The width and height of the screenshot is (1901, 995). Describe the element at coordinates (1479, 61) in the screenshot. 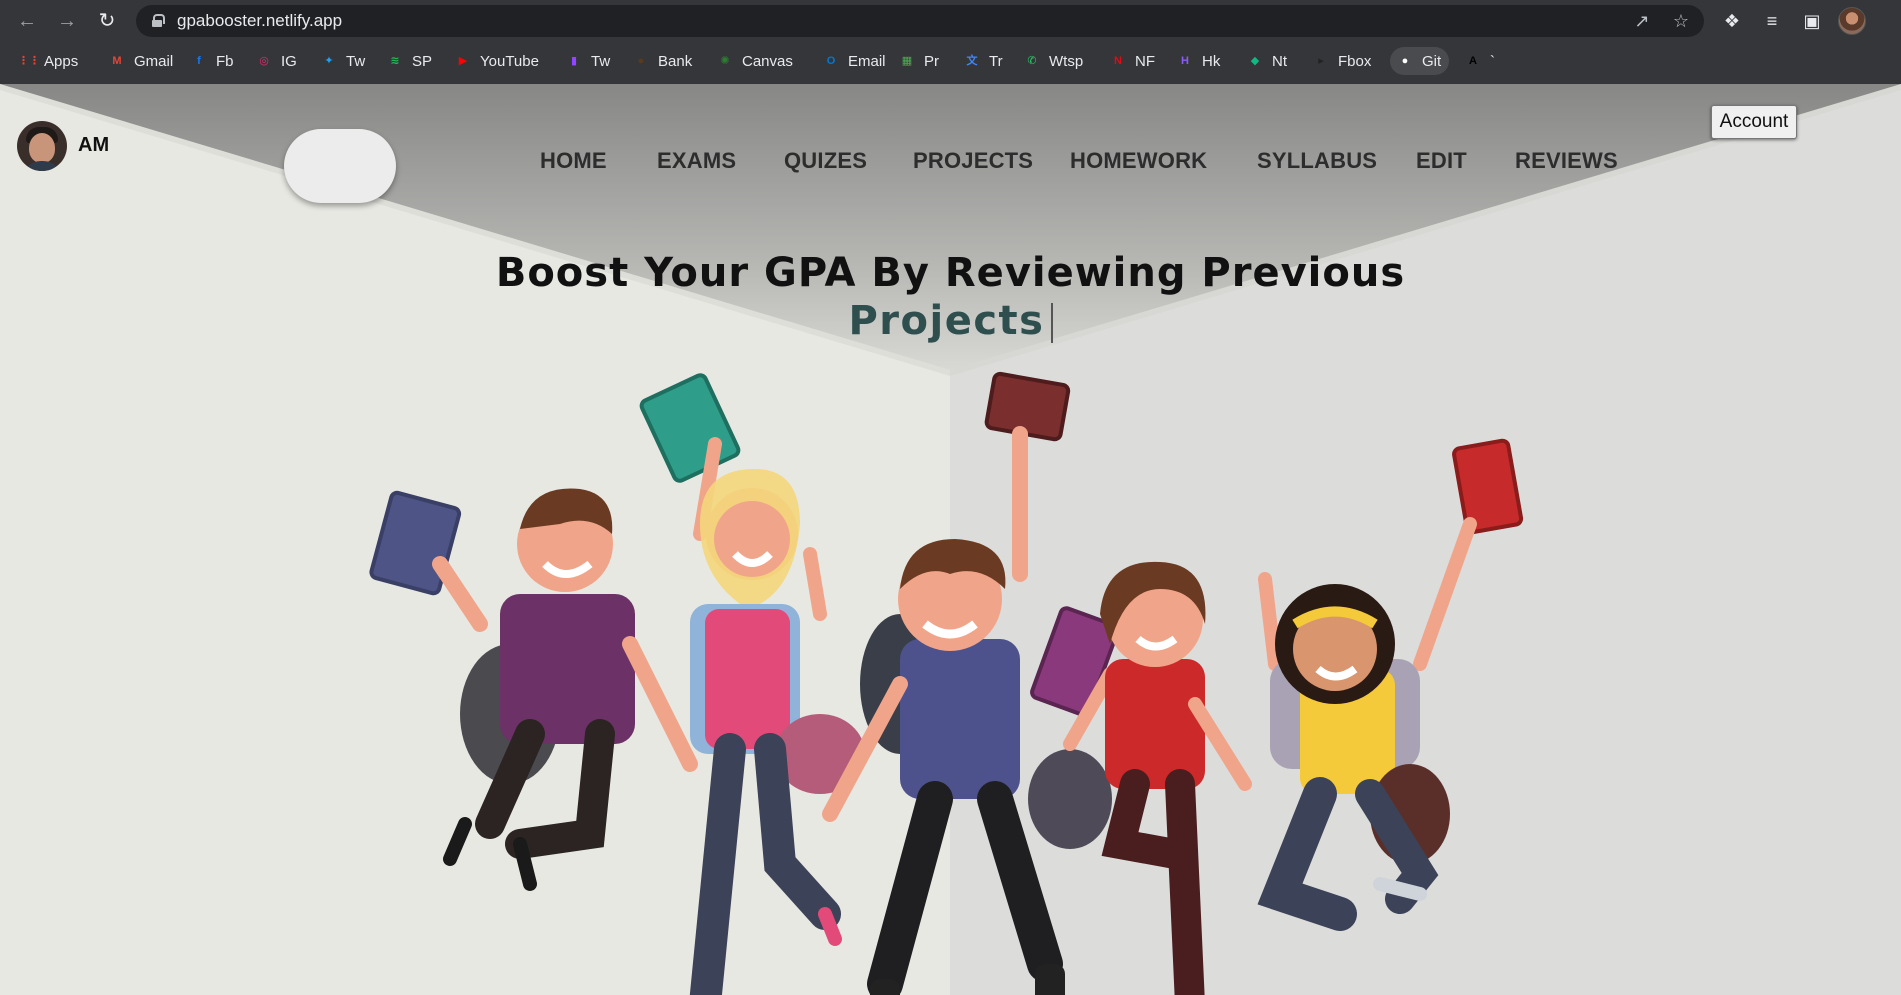

I see `bookmark-item: A `` at that location.